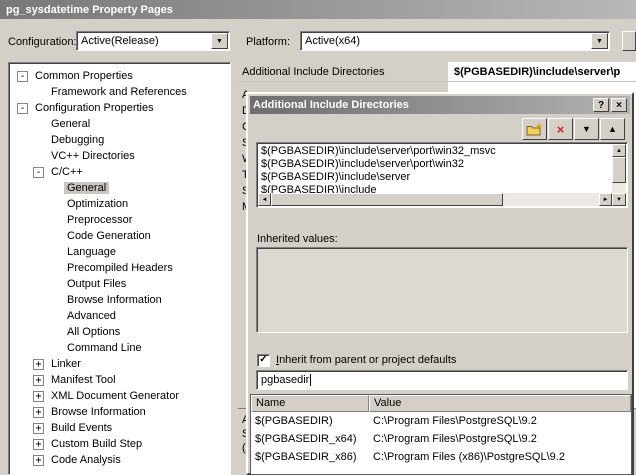  I want to click on inherit-checkbox-label: Inherit from parent or project defaults, so click(366, 360).